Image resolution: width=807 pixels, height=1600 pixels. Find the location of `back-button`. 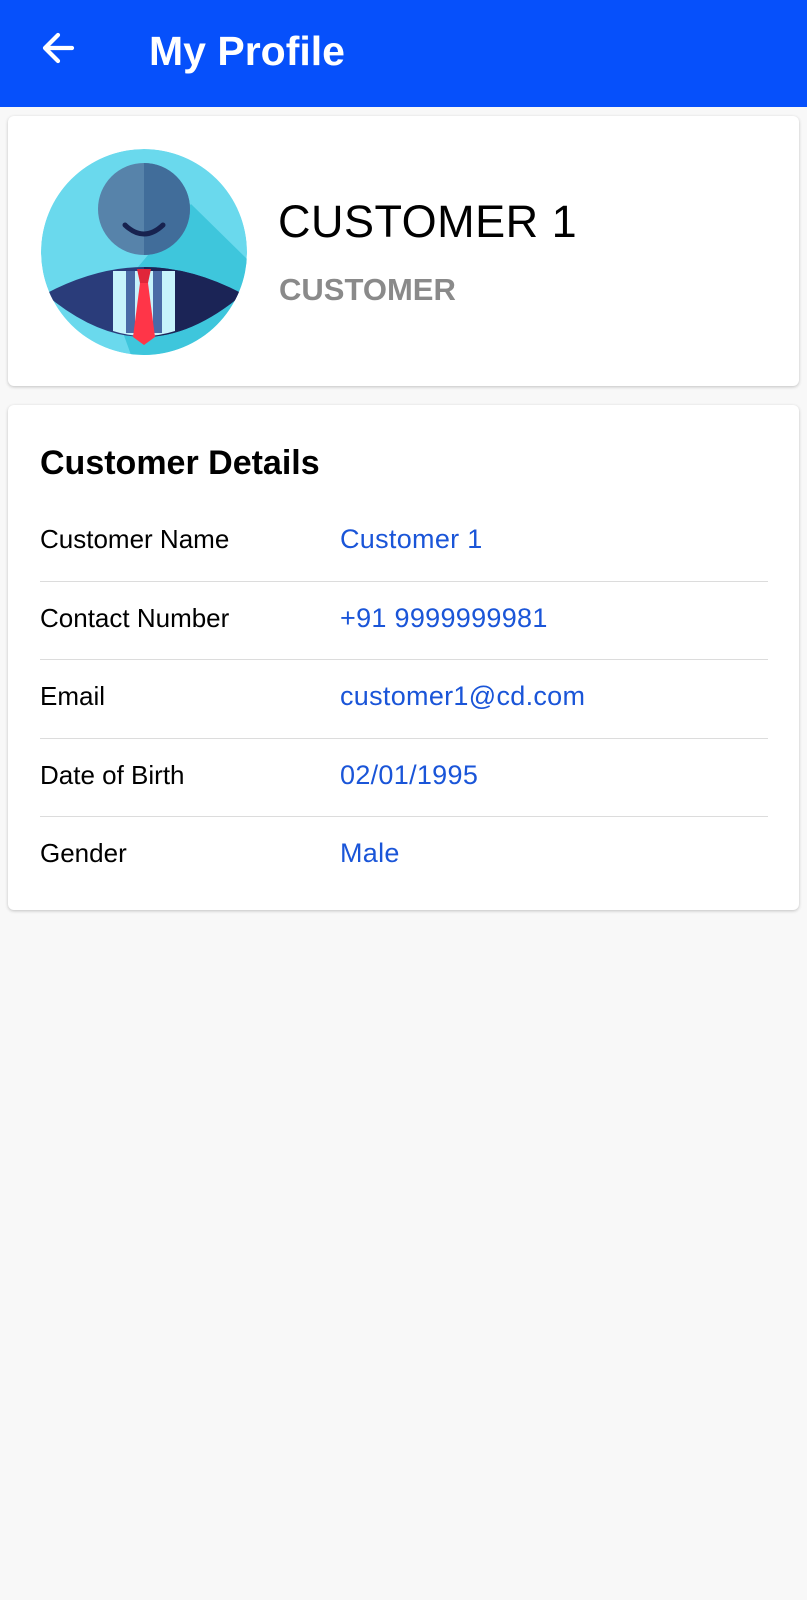

back-button is located at coordinates (58, 48).